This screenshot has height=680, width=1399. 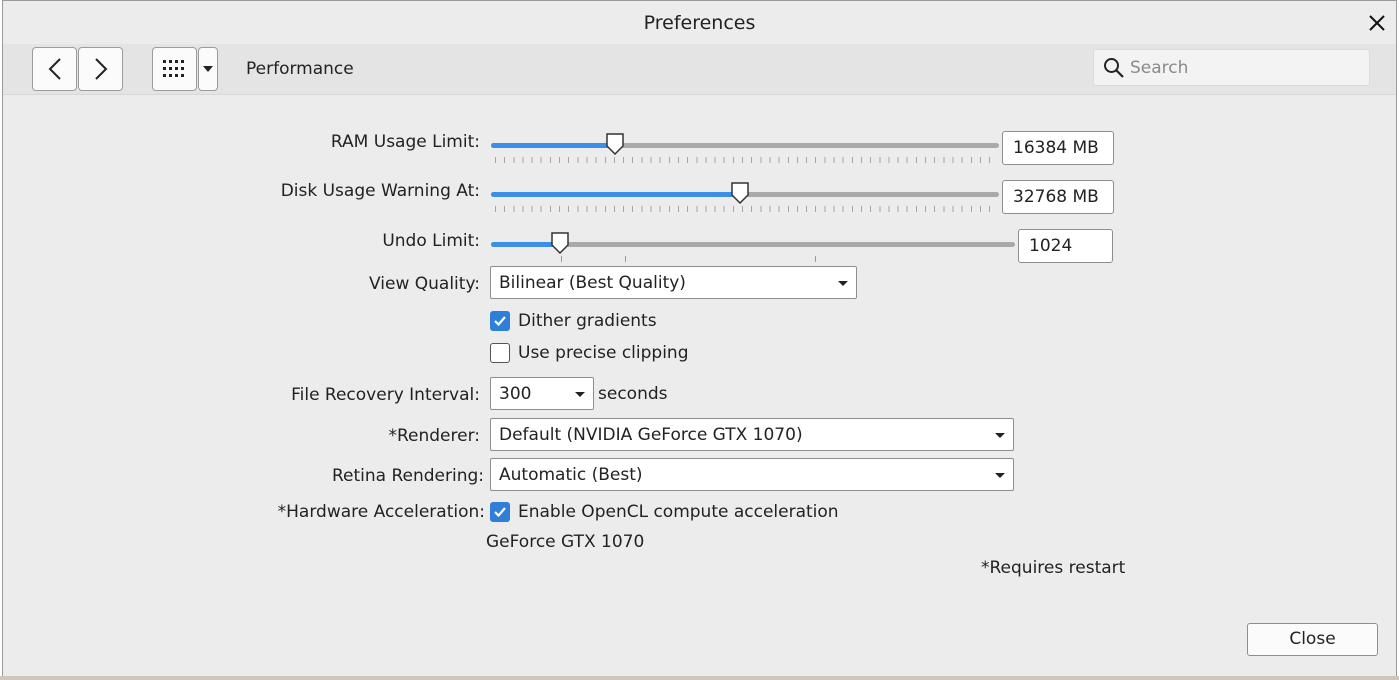 What do you see at coordinates (385, 395) in the screenshot?
I see `file-recovery-label: File Recovery Interval:` at bounding box center [385, 395].